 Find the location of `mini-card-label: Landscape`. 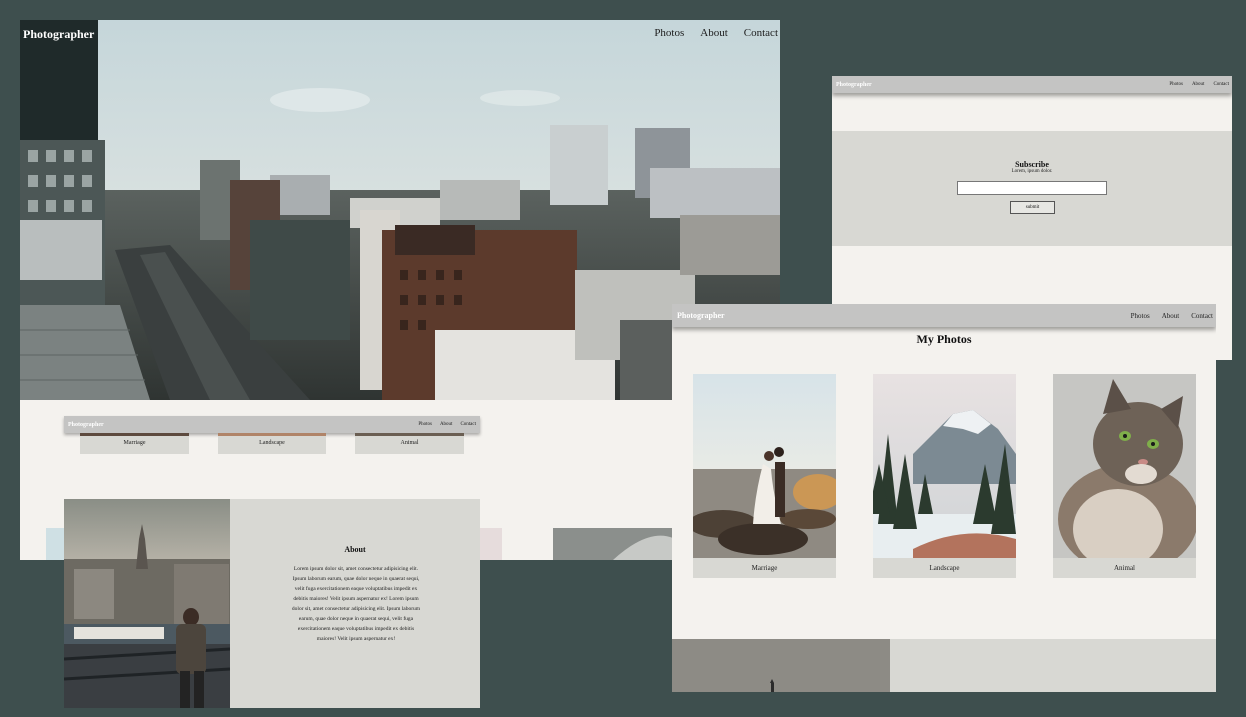

mini-card-label: Landscape is located at coordinates (272, 443).